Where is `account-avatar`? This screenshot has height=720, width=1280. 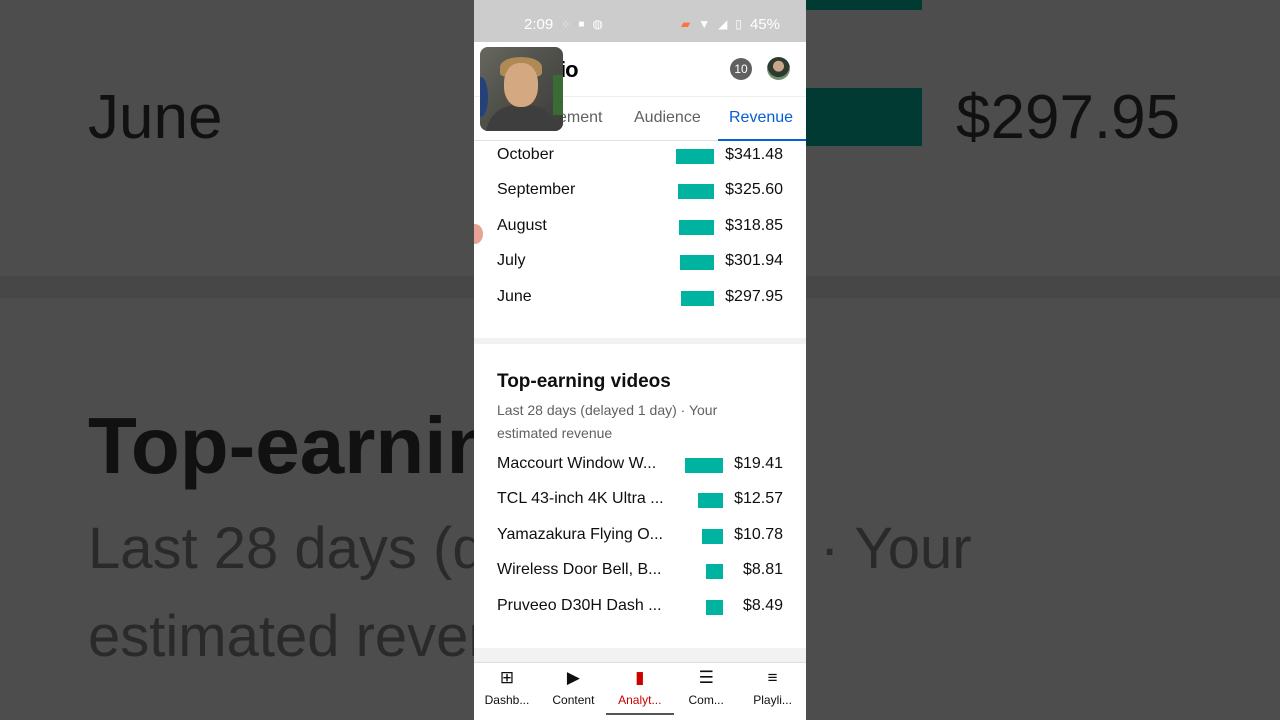 account-avatar is located at coordinates (778, 68).